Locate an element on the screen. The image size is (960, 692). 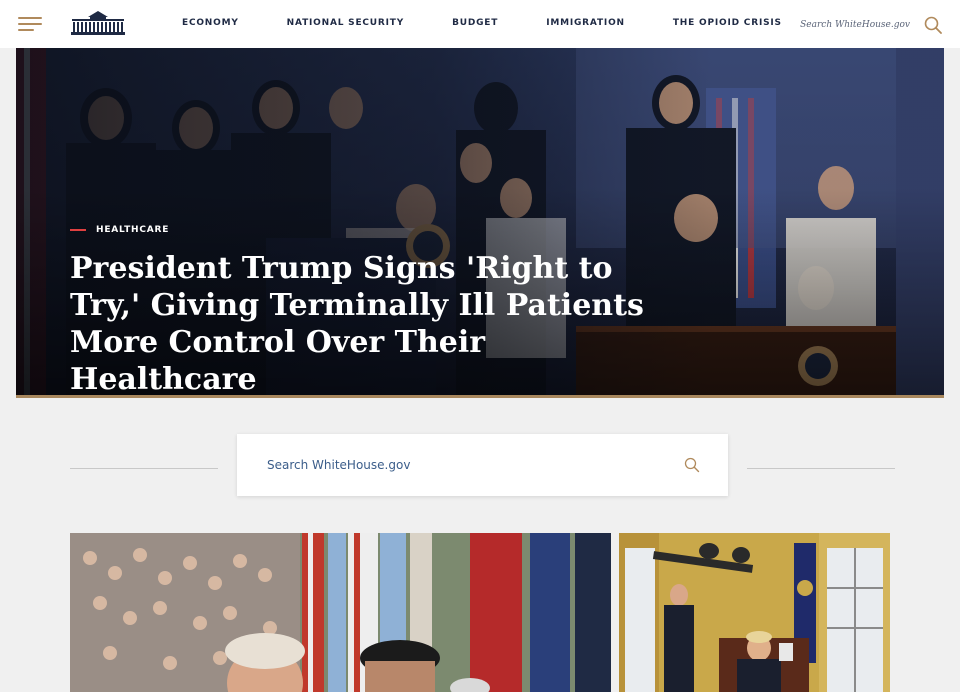
header-search-label: Search WhiteHouse.gov is located at coordinates (855, 25).